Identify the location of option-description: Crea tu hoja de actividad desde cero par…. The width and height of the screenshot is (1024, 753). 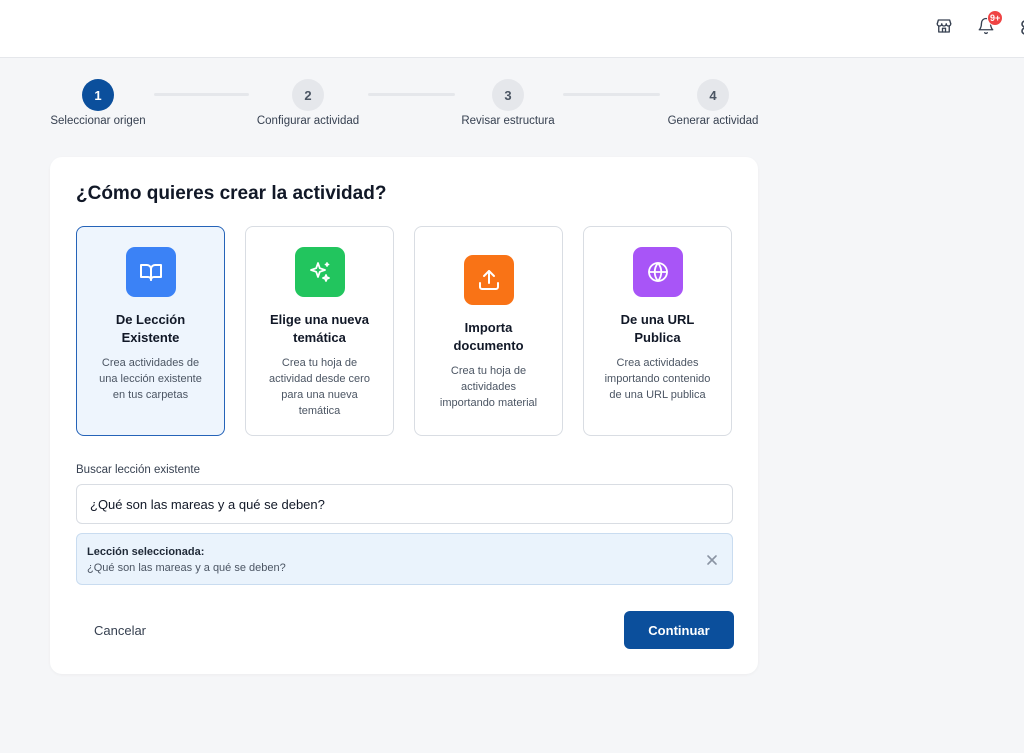
(319, 387).